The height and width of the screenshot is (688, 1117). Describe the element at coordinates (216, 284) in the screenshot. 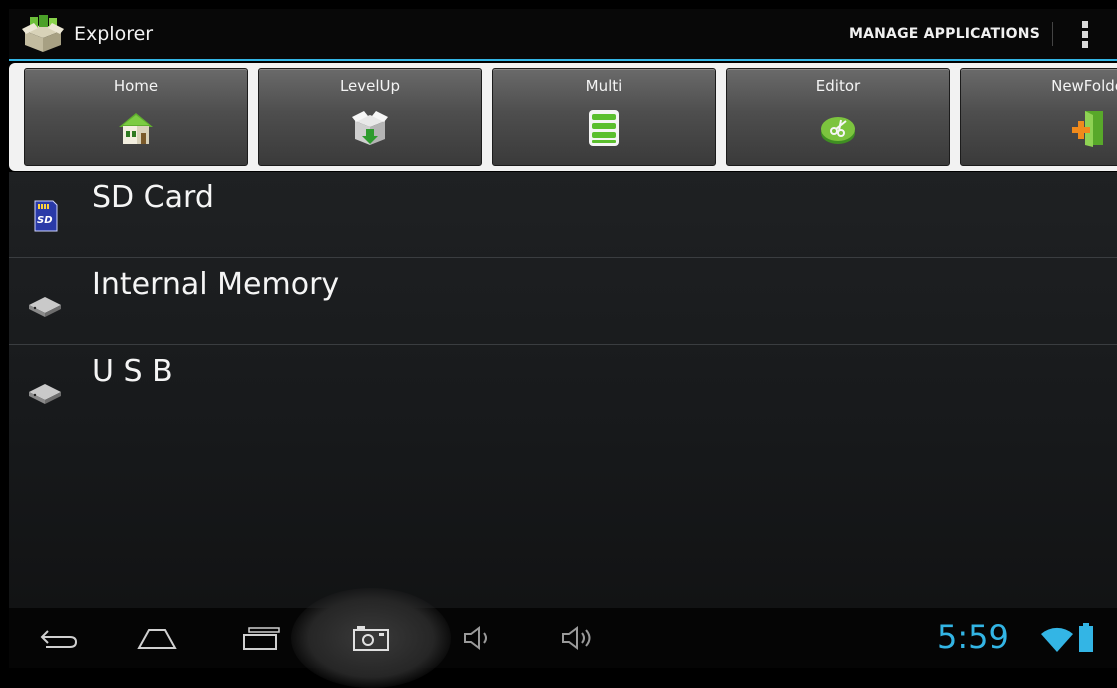

I see `list-item-label: Internal Memory` at that location.